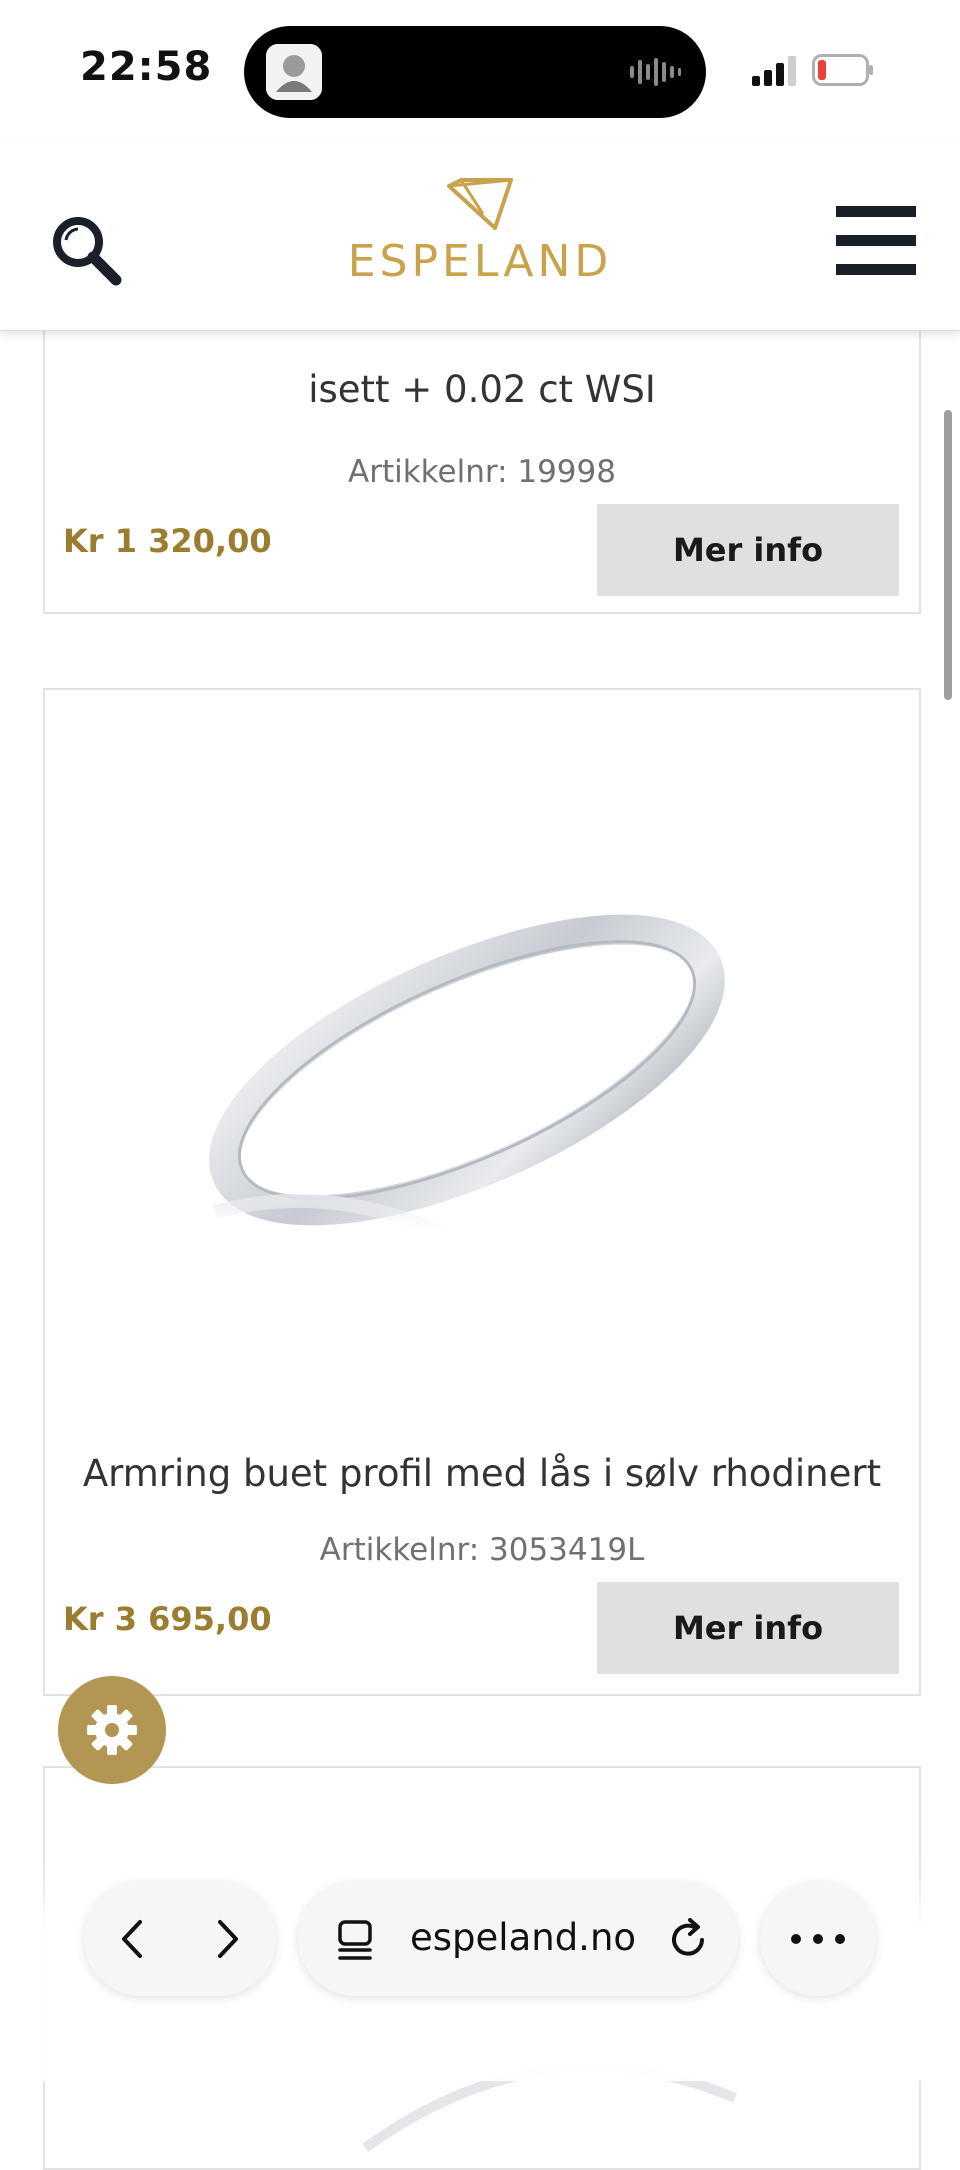  Describe the element at coordinates (475, 72) in the screenshot. I see `dynamic-island` at that location.